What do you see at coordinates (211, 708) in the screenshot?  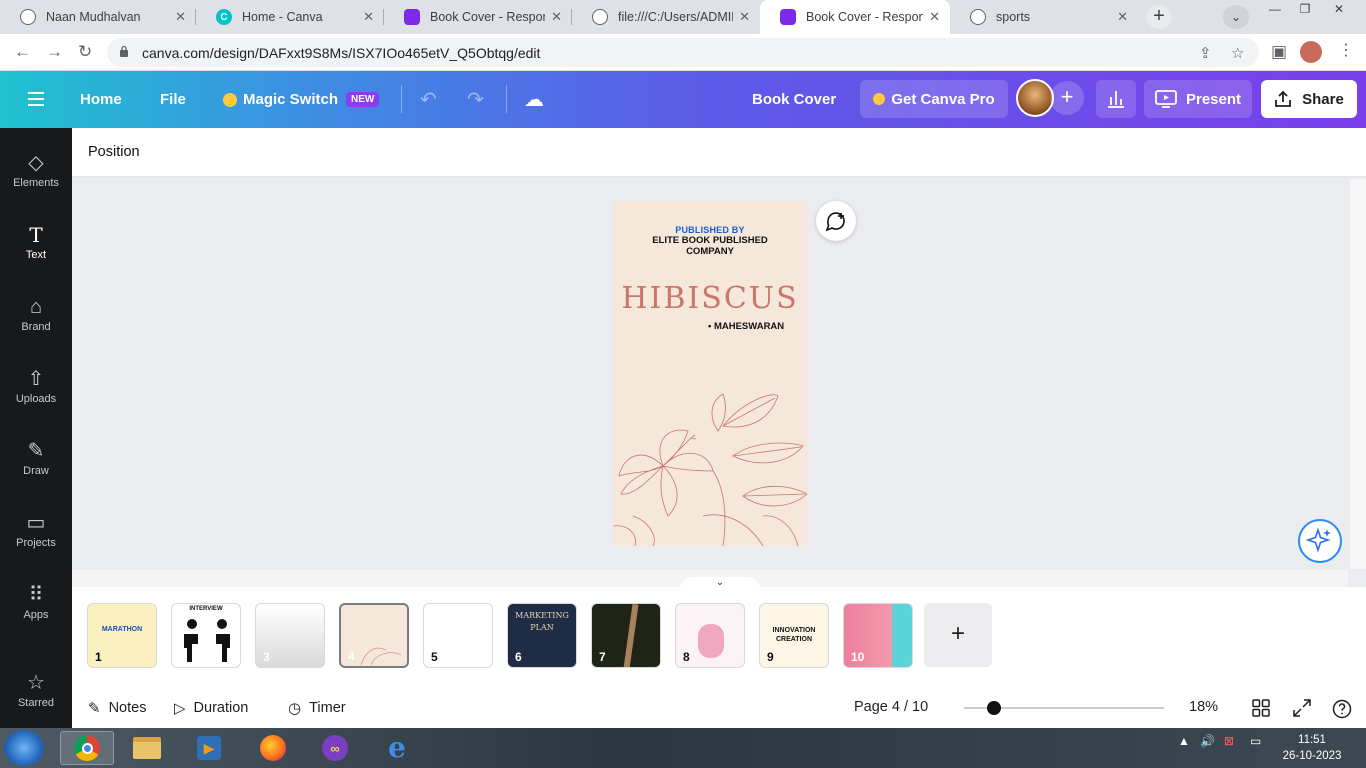 I see `duration-button: ▷ Duration` at bounding box center [211, 708].